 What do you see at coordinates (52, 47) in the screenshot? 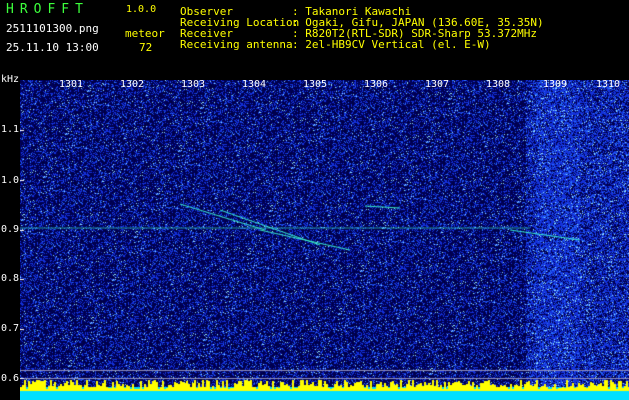
I see `observation-timestamp: 25.11.10 13:00` at bounding box center [52, 47].